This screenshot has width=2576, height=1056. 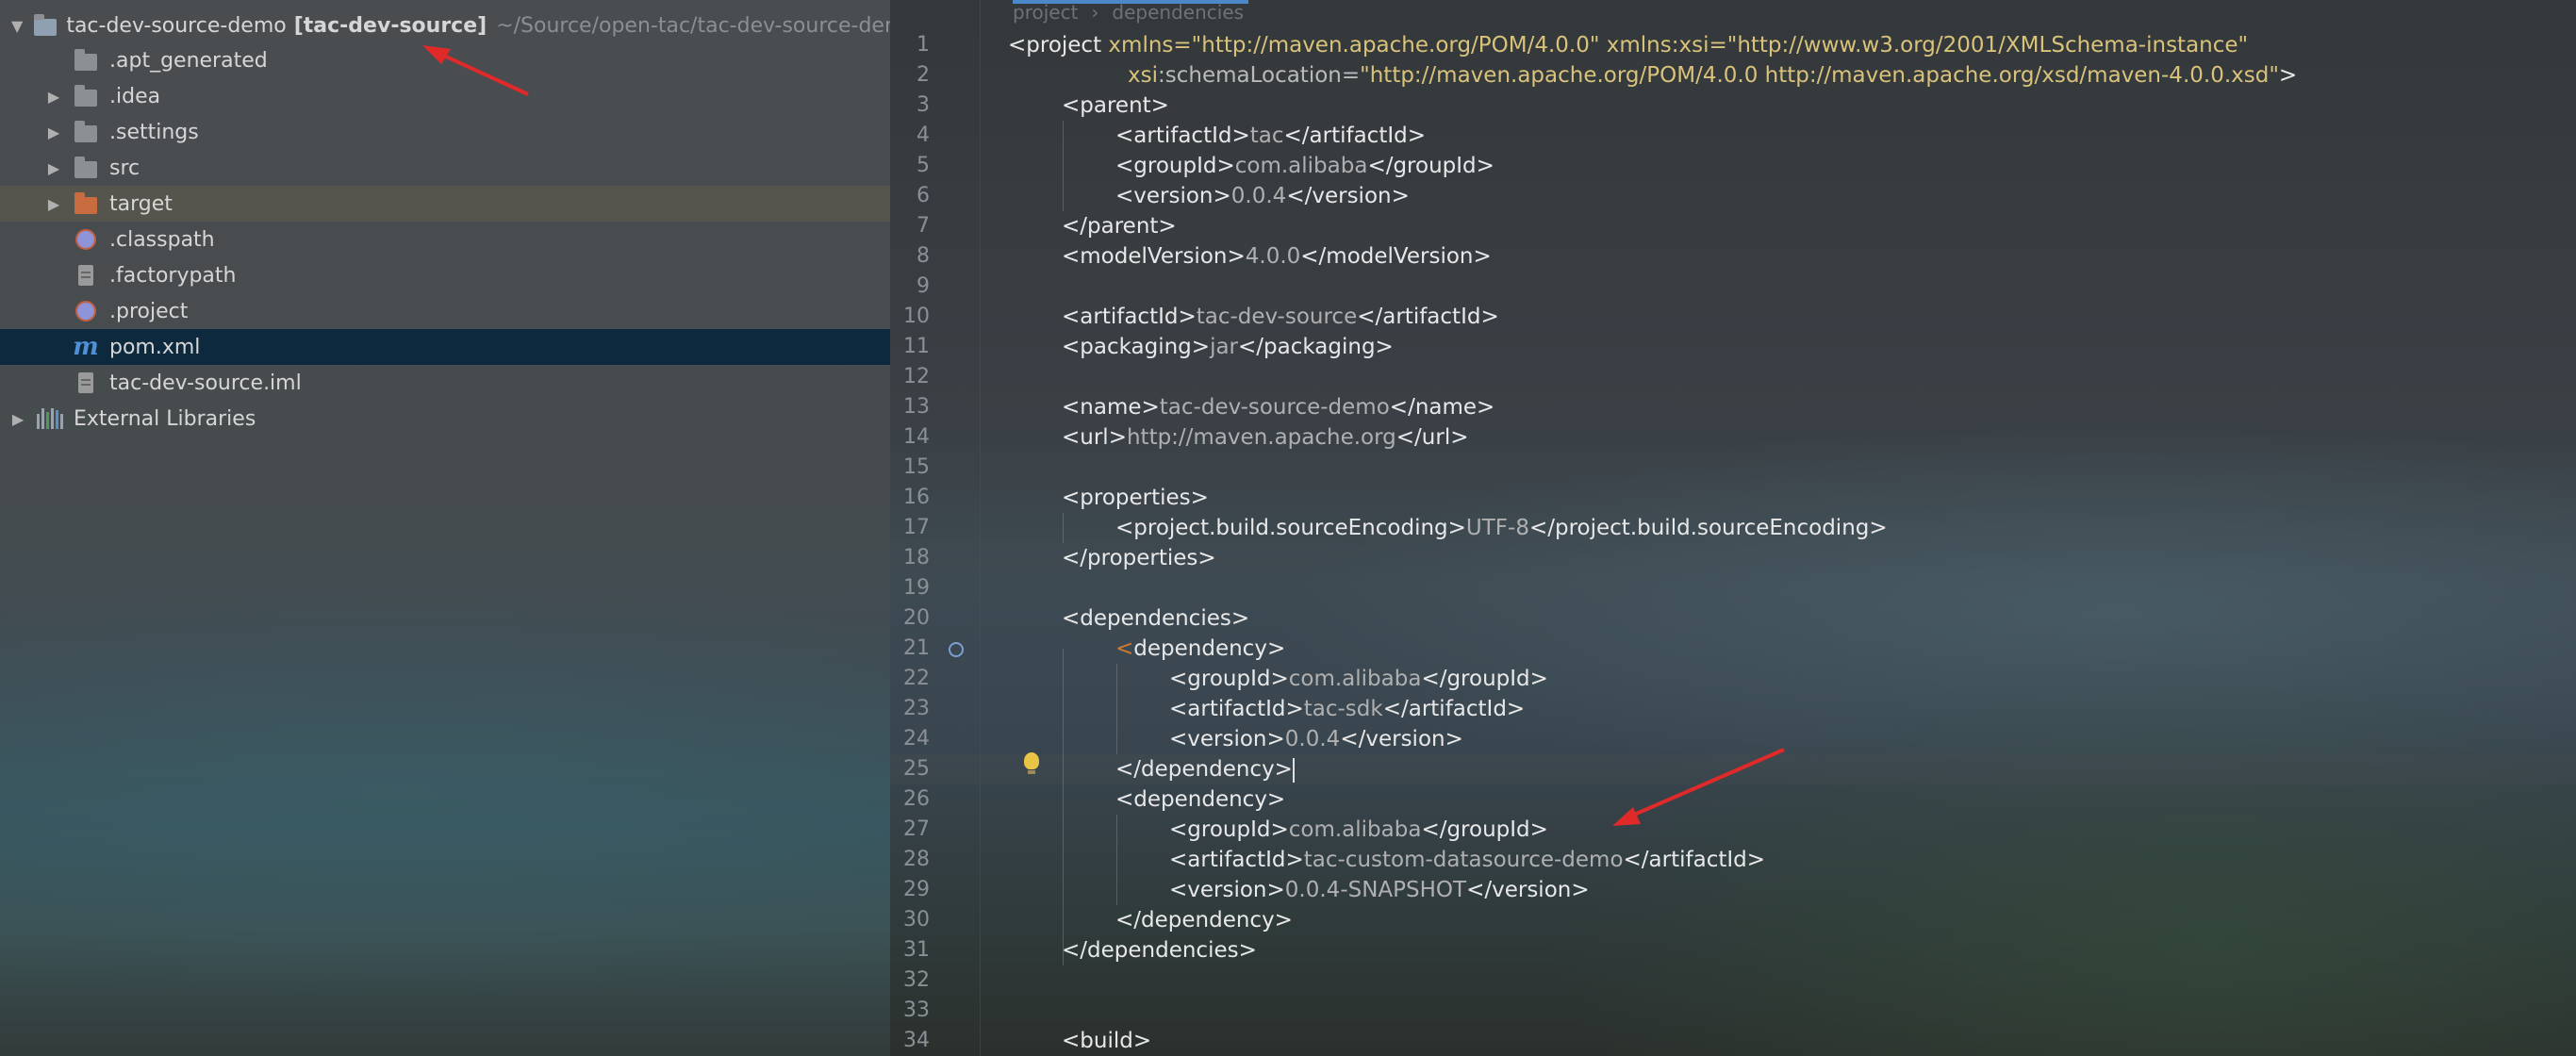 What do you see at coordinates (1094, 437) in the screenshot?
I see `xml-tag: <url>` at bounding box center [1094, 437].